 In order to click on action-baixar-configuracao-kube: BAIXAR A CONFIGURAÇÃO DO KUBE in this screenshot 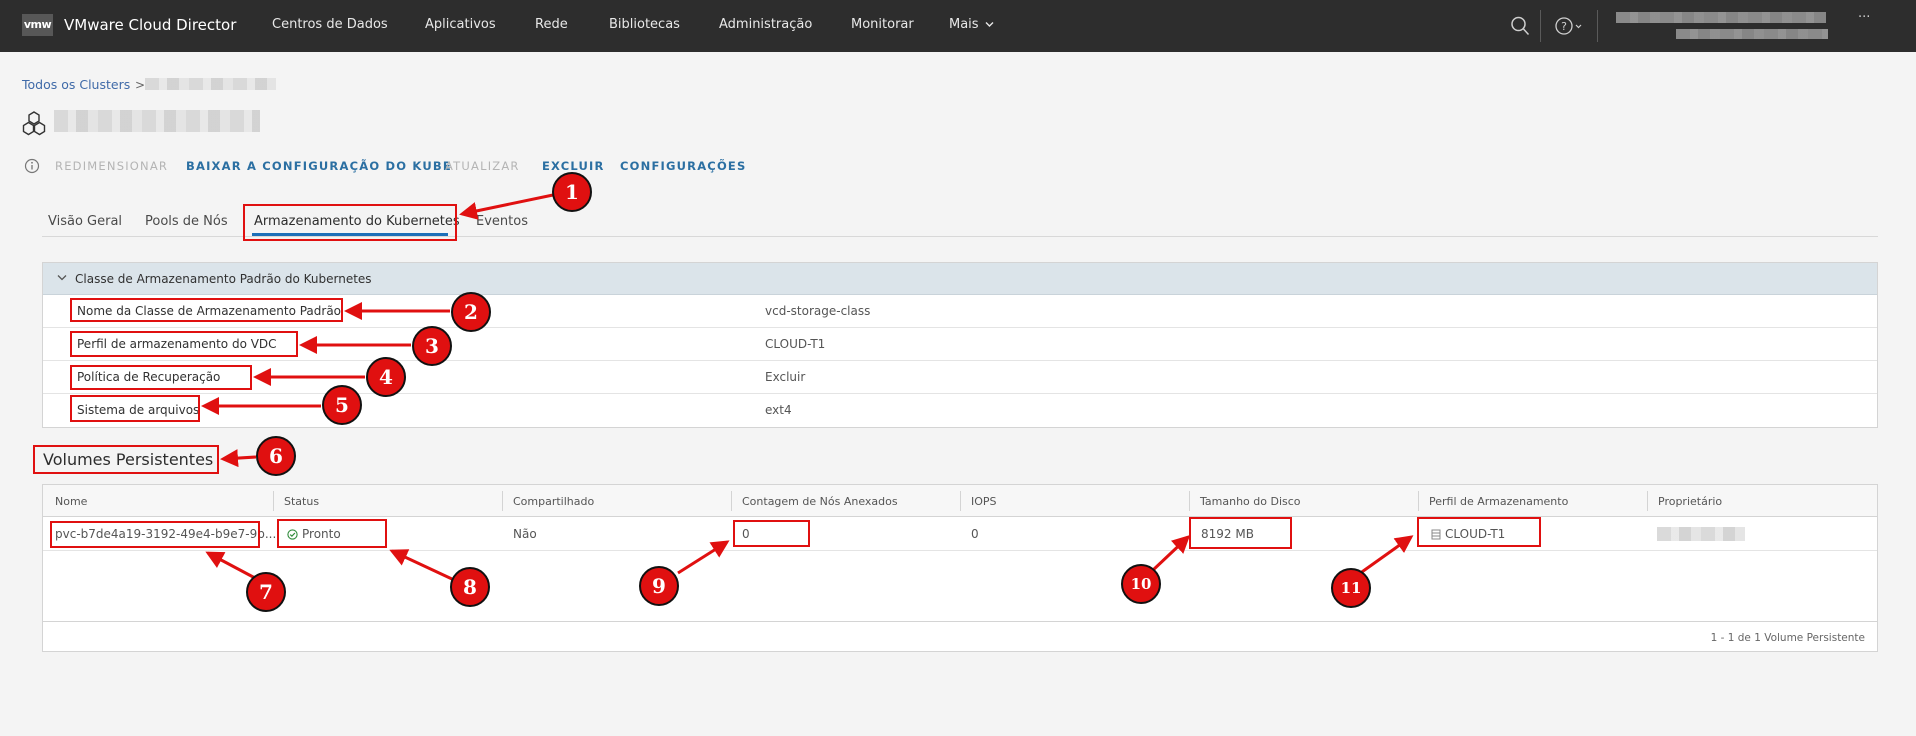, I will do `click(319, 166)`.